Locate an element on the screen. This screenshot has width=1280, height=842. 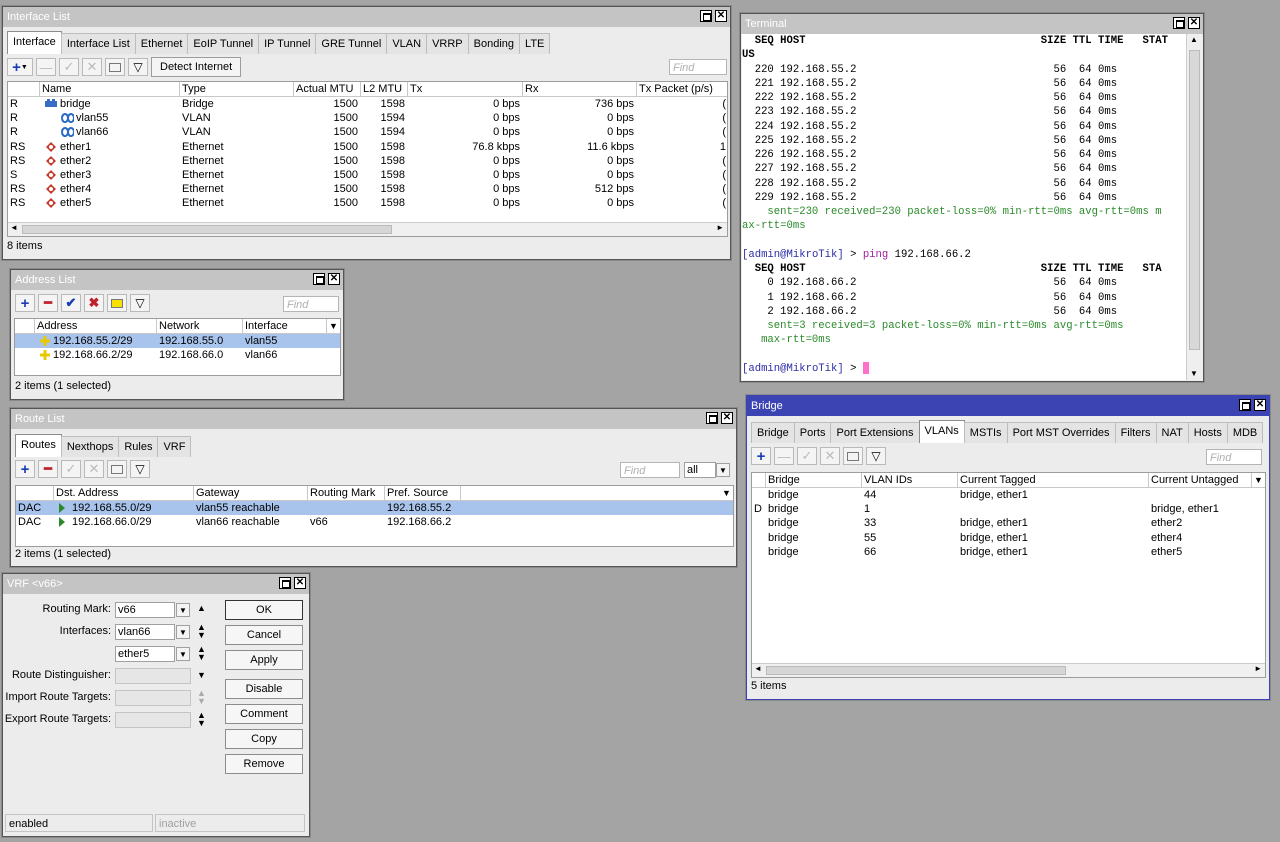
table-row: Dbridge 1 bridge, ether1 is located at coordinates (1008, 509).